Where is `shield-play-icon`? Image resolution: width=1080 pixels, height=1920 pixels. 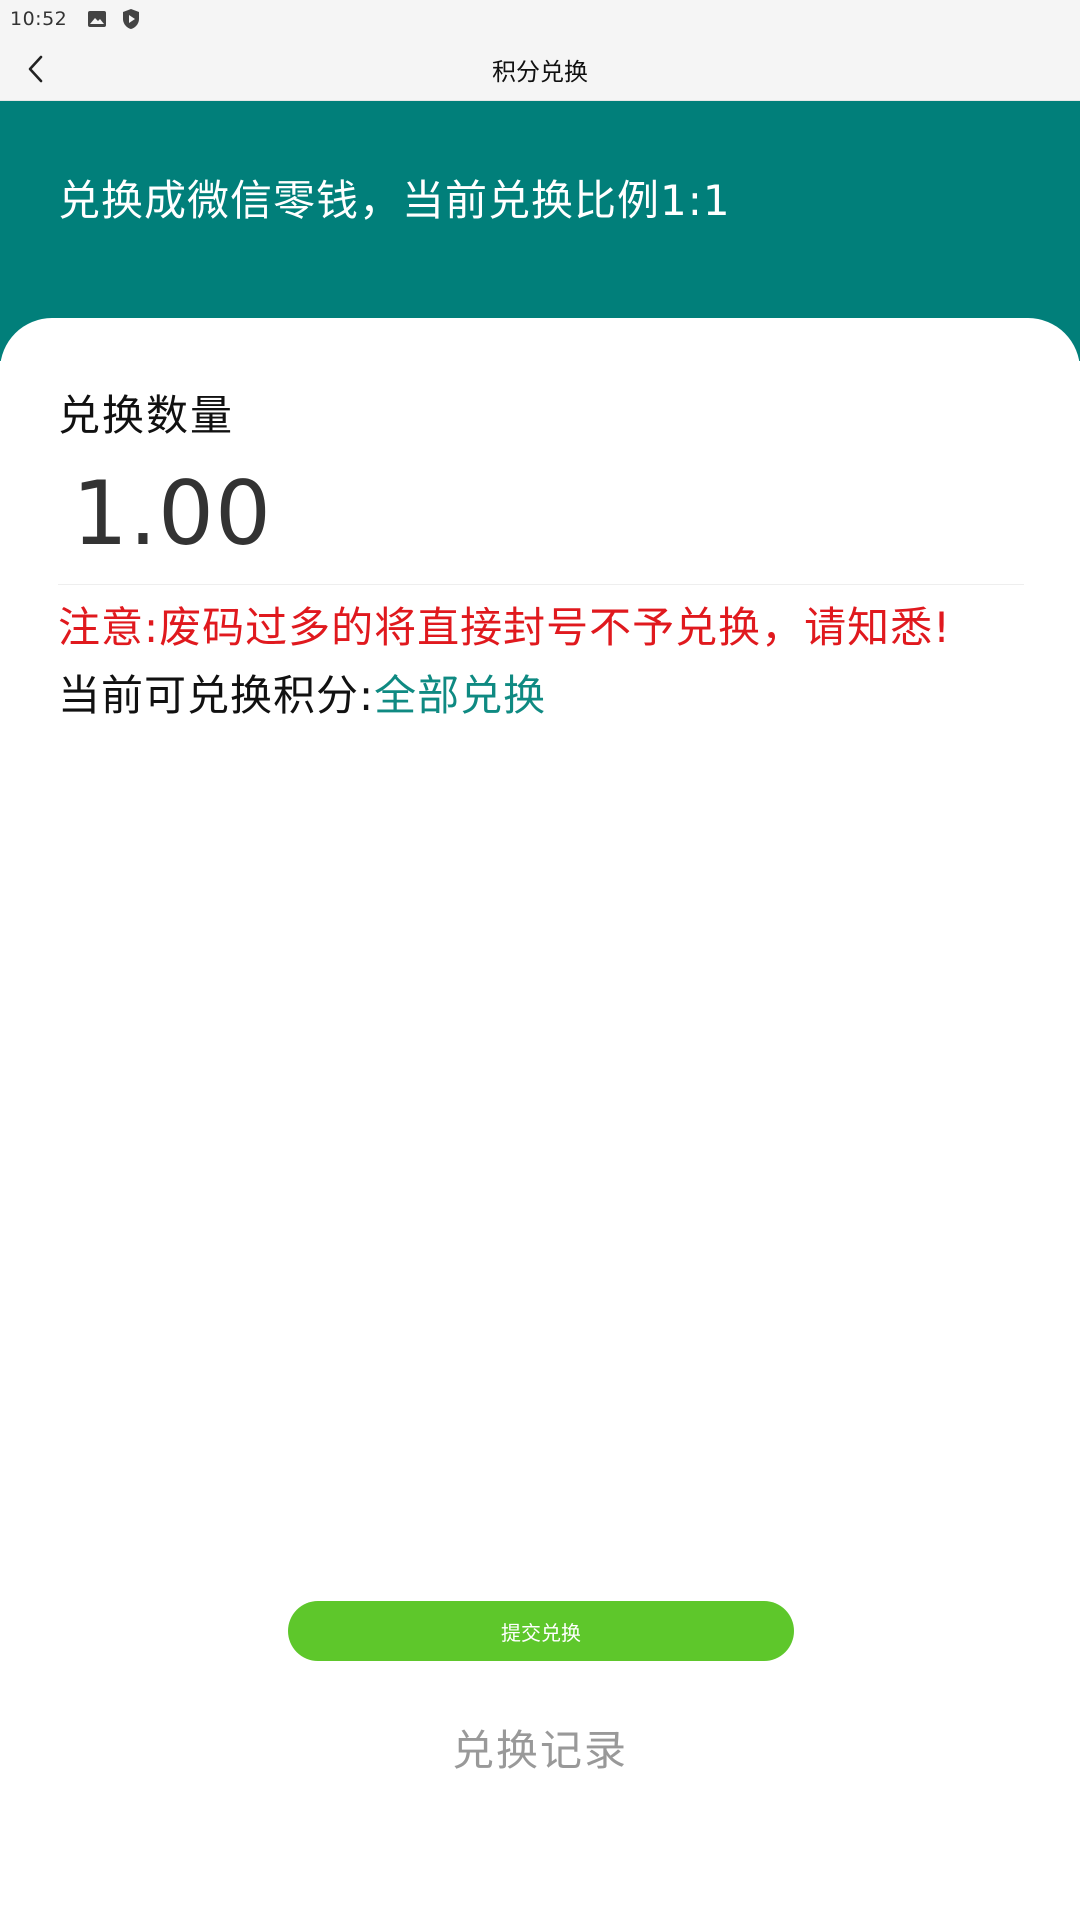 shield-play-icon is located at coordinates (131, 19).